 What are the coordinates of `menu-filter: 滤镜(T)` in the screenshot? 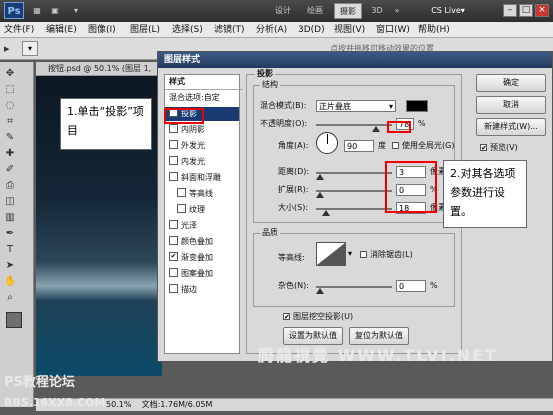 It's located at (229, 30).